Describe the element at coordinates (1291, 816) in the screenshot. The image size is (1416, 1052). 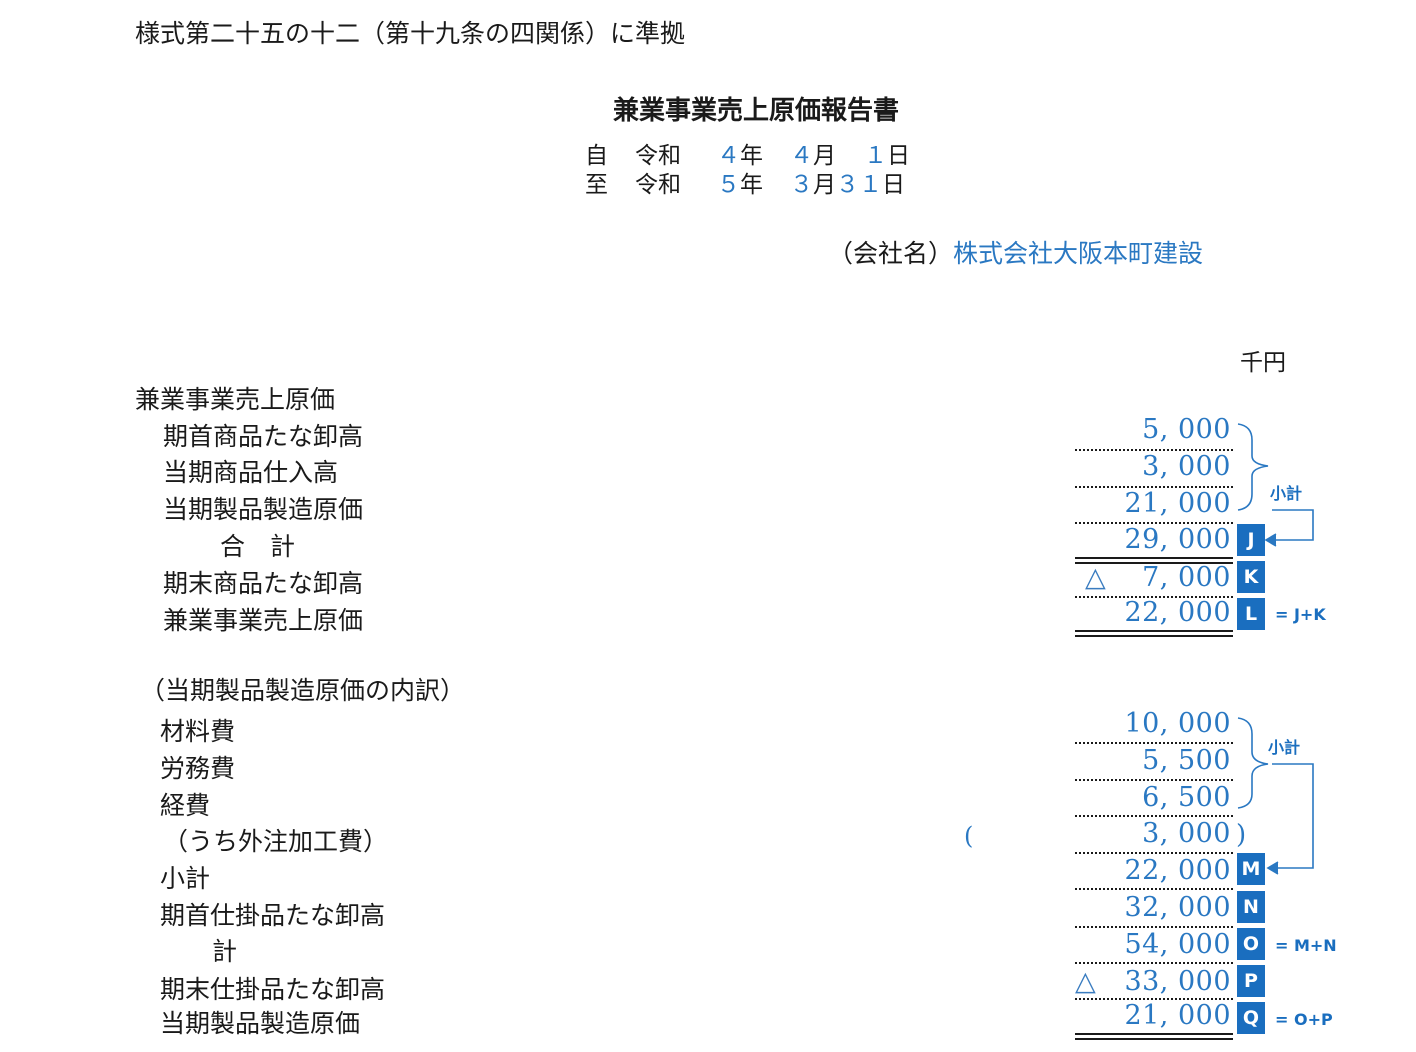
I see `arrow-connector` at that location.